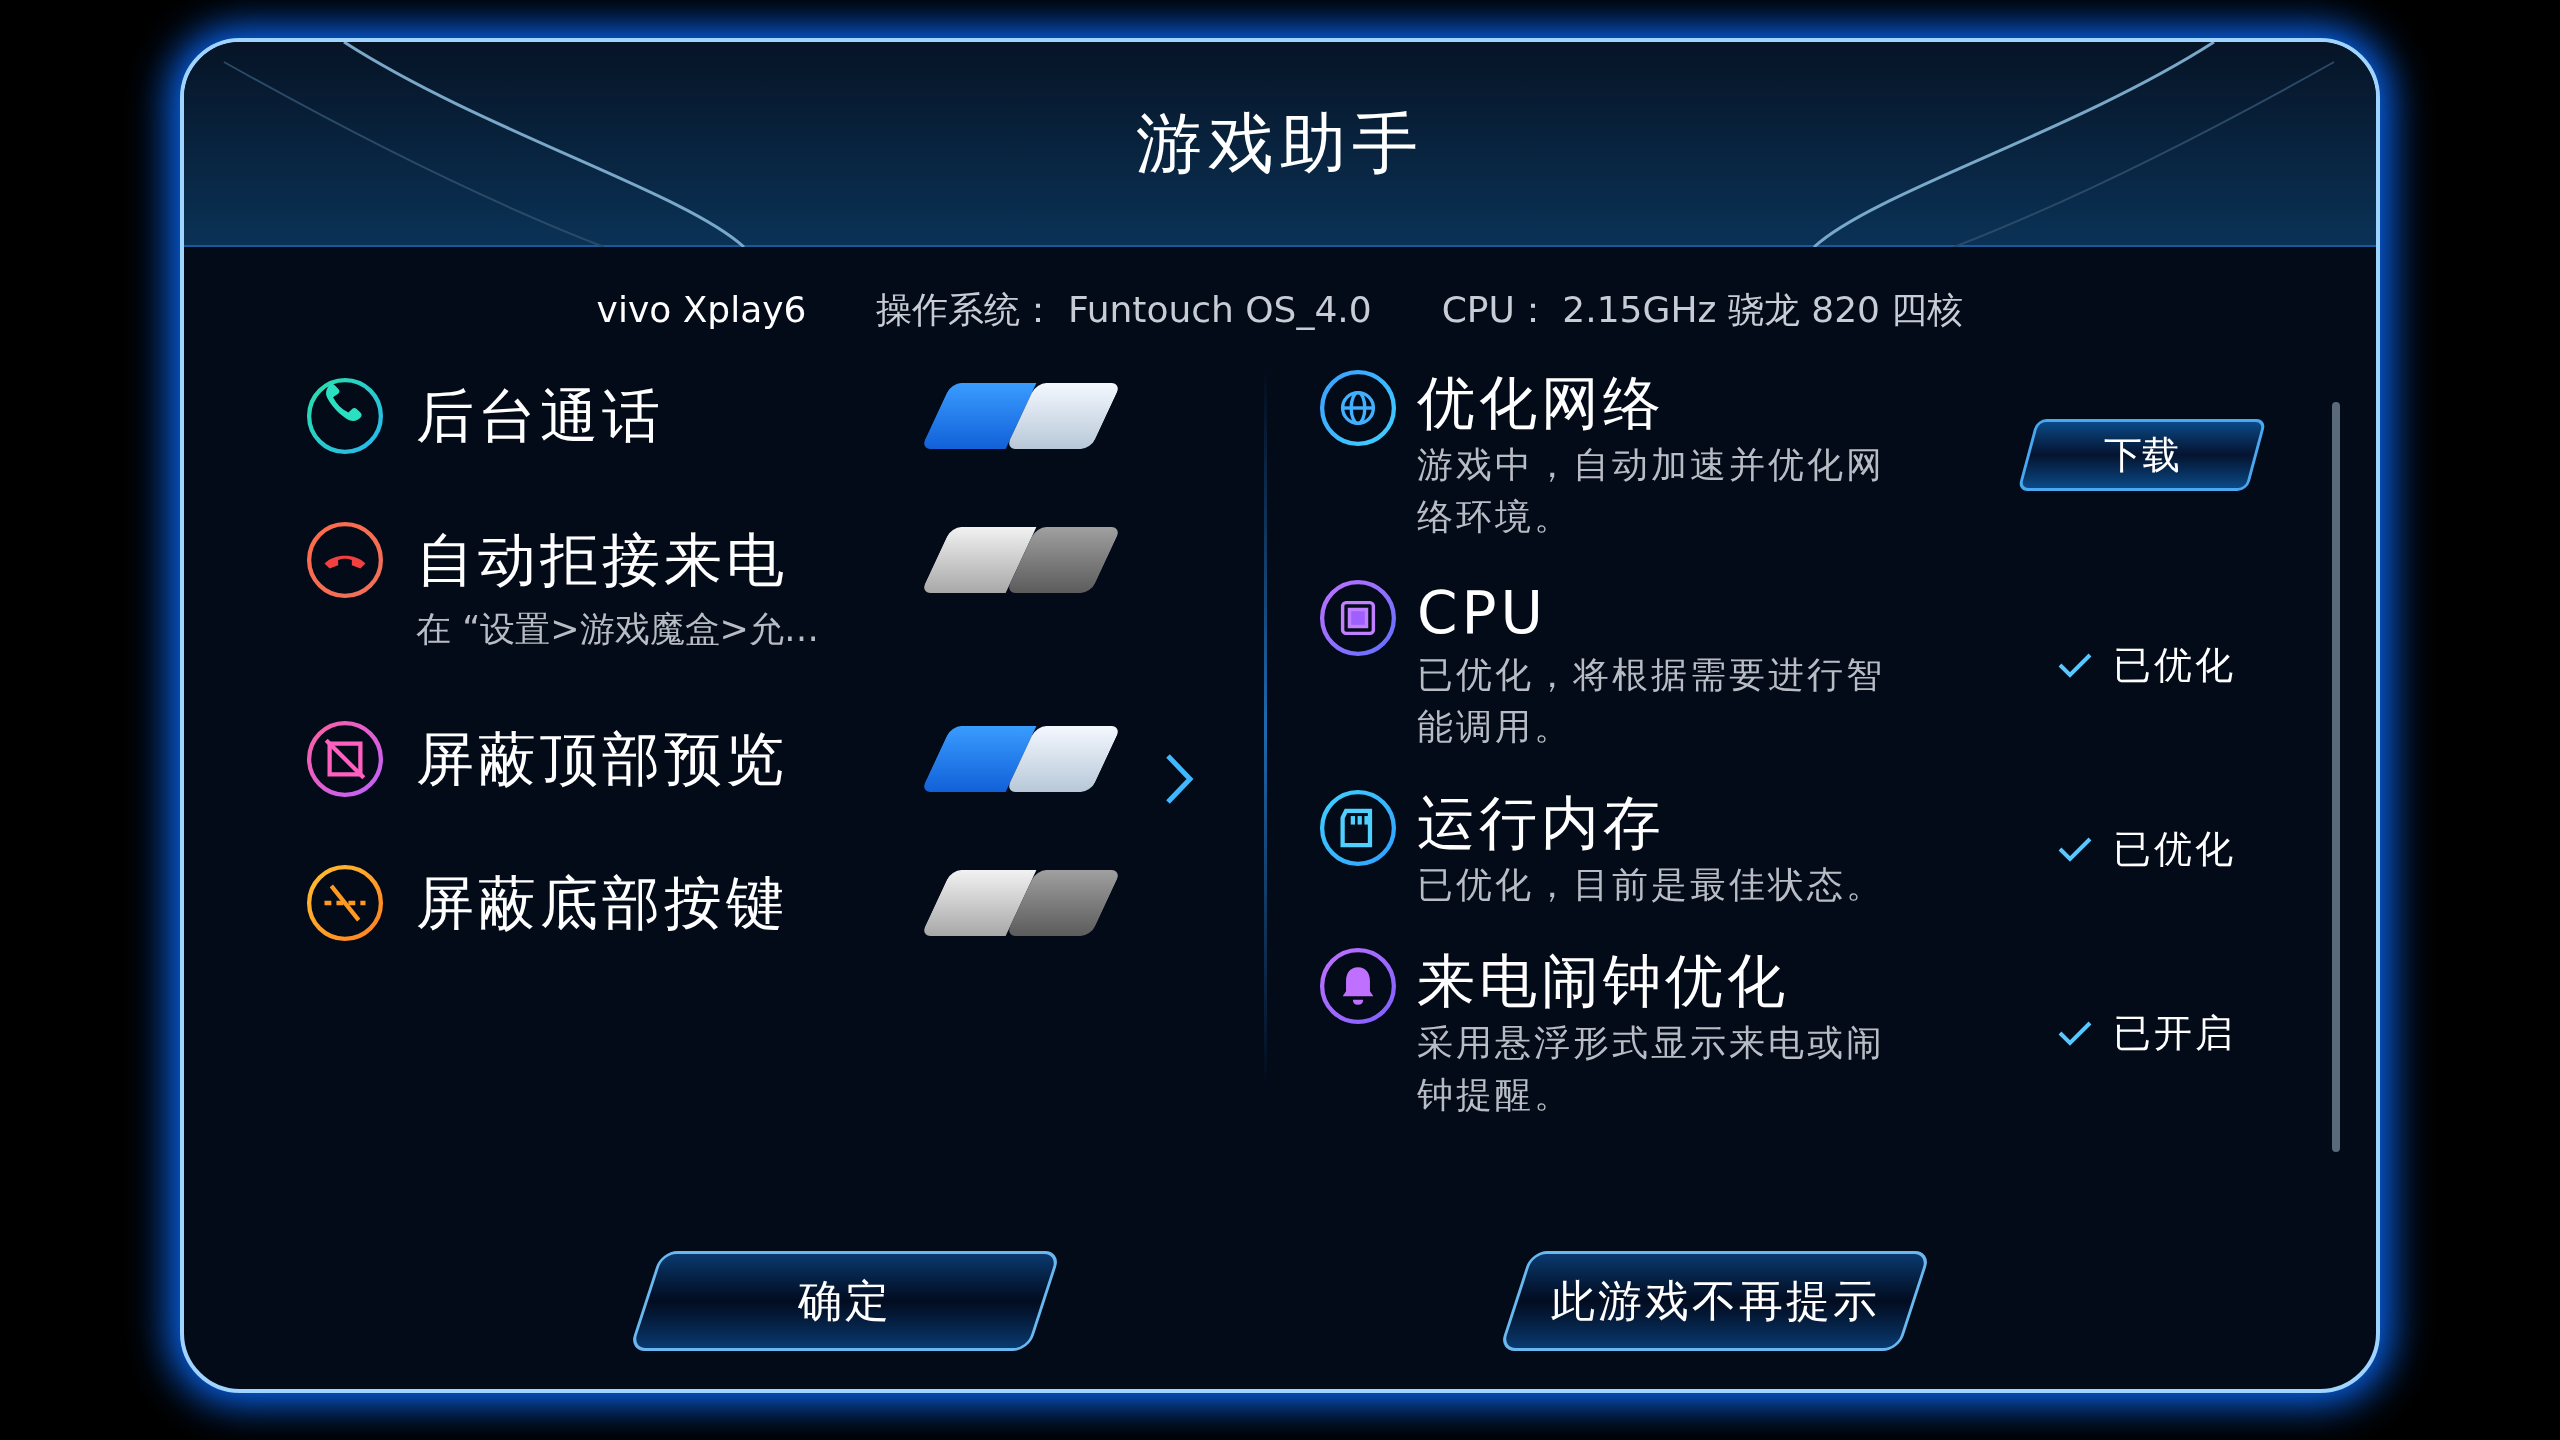  What do you see at coordinates (1702, 310) in the screenshot?
I see `device-info-text: CPU： 2.15GHz 骁龙 820 四核` at bounding box center [1702, 310].